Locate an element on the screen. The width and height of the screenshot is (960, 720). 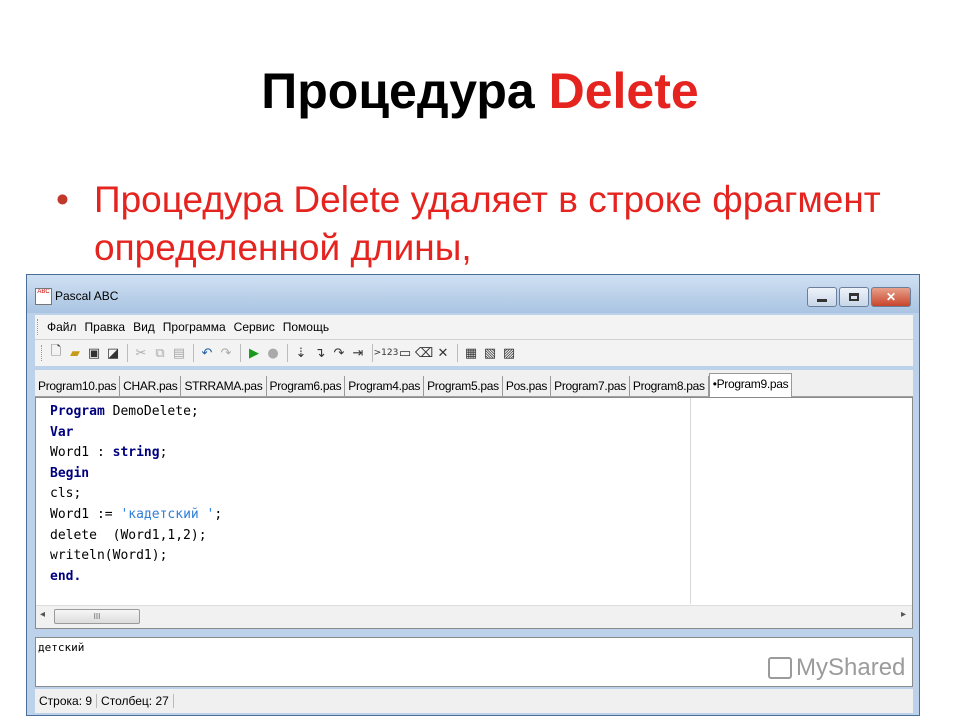
undo-icon: ↶ is located at coordinates (207, 353).